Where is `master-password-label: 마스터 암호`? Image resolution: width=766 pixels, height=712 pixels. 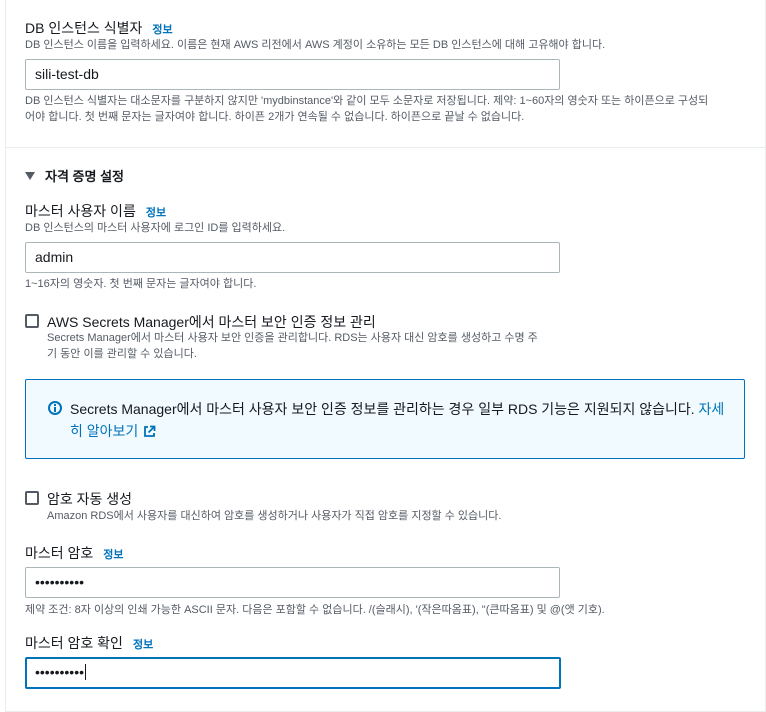
master-password-label: 마스터 암호 is located at coordinates (59, 553).